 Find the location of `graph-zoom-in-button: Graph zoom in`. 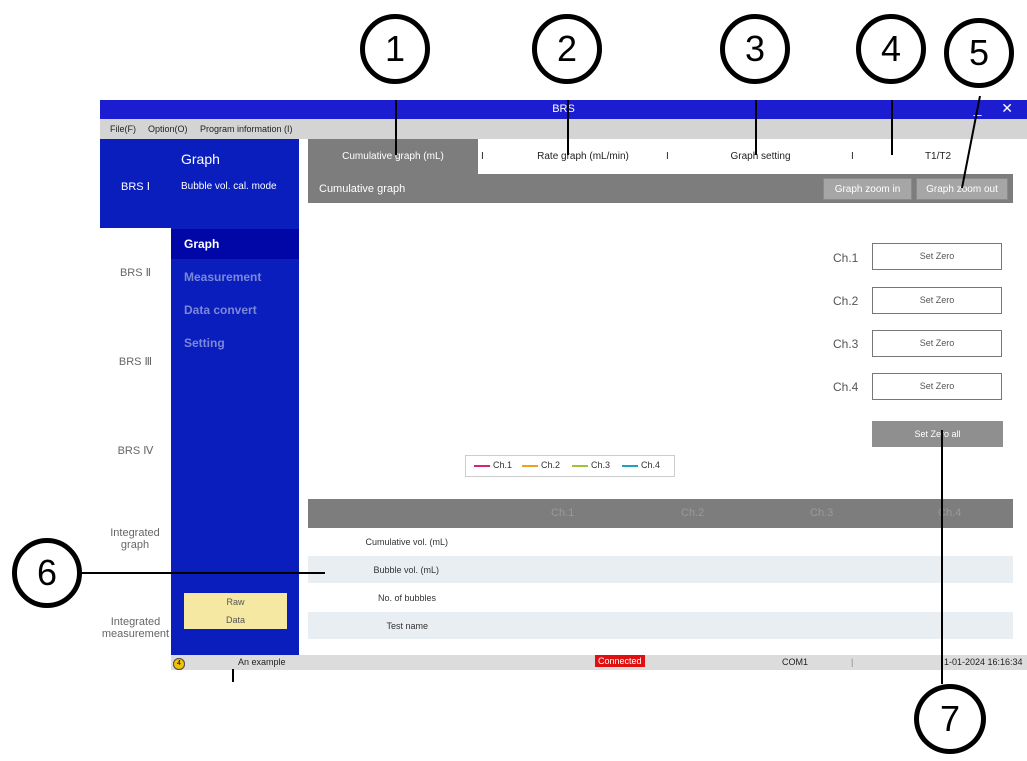

graph-zoom-in-button: Graph zoom in is located at coordinates (867, 189).